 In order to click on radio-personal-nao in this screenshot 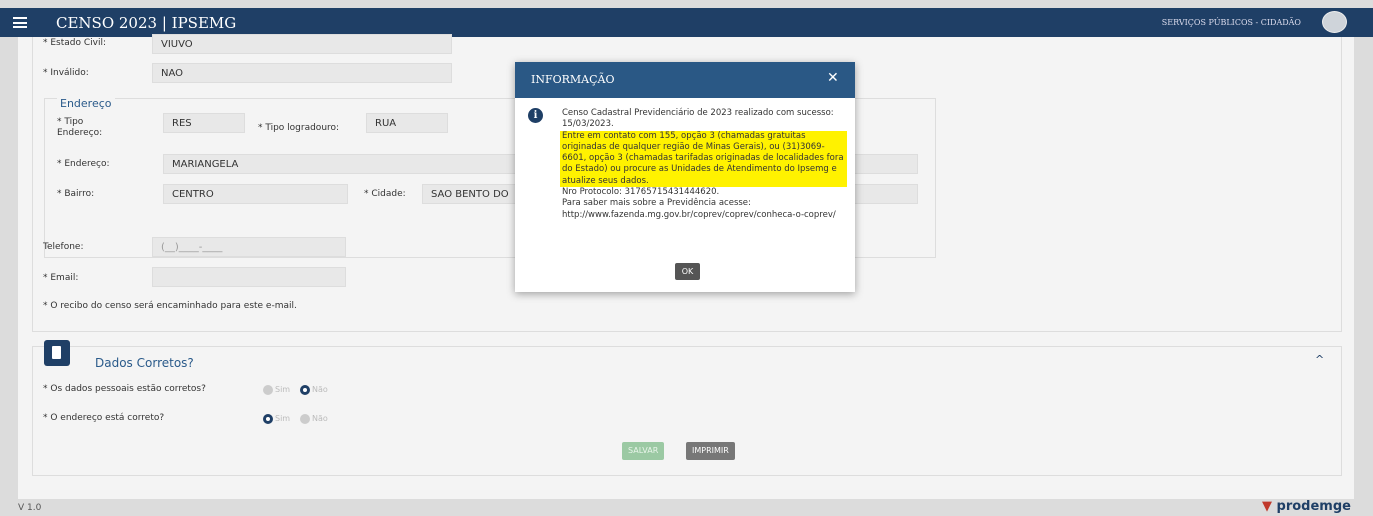, I will do `click(305, 390)`.